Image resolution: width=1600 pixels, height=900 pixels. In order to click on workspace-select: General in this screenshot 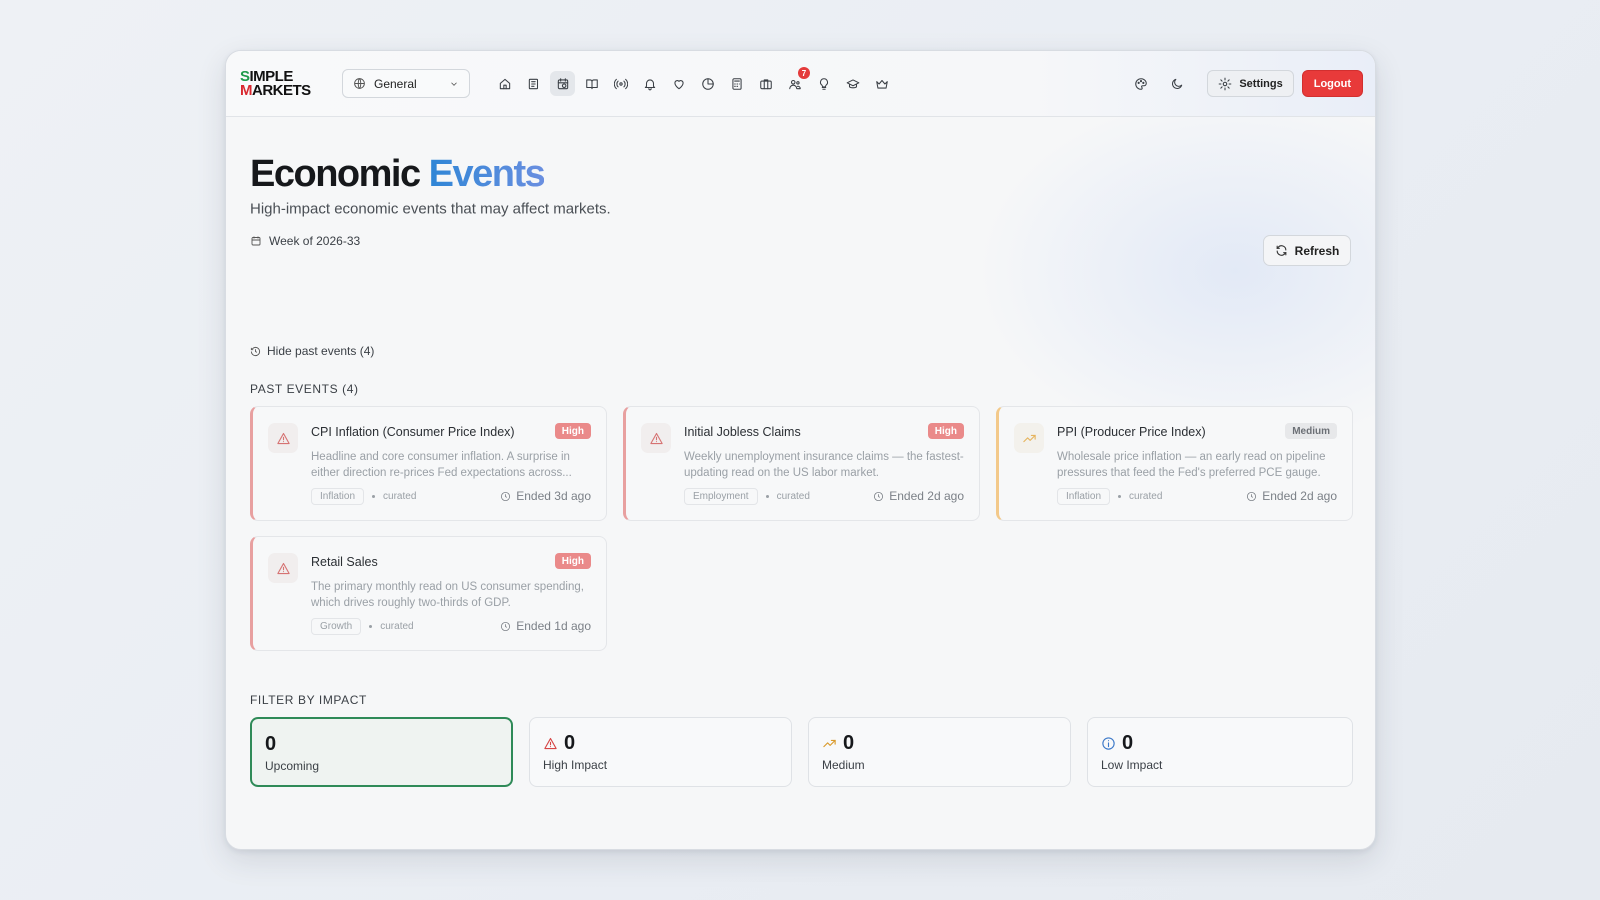, I will do `click(406, 83)`.